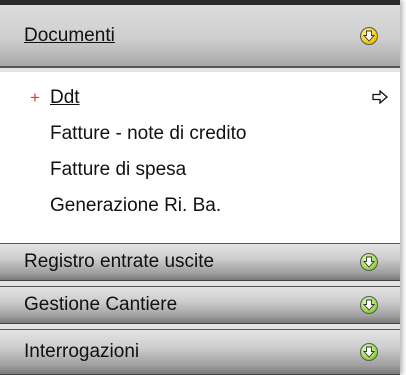 The height and width of the screenshot is (375, 406). What do you see at coordinates (200, 305) in the screenshot?
I see `section-header-gestione-cantiere: Gestione Cantiere` at bounding box center [200, 305].